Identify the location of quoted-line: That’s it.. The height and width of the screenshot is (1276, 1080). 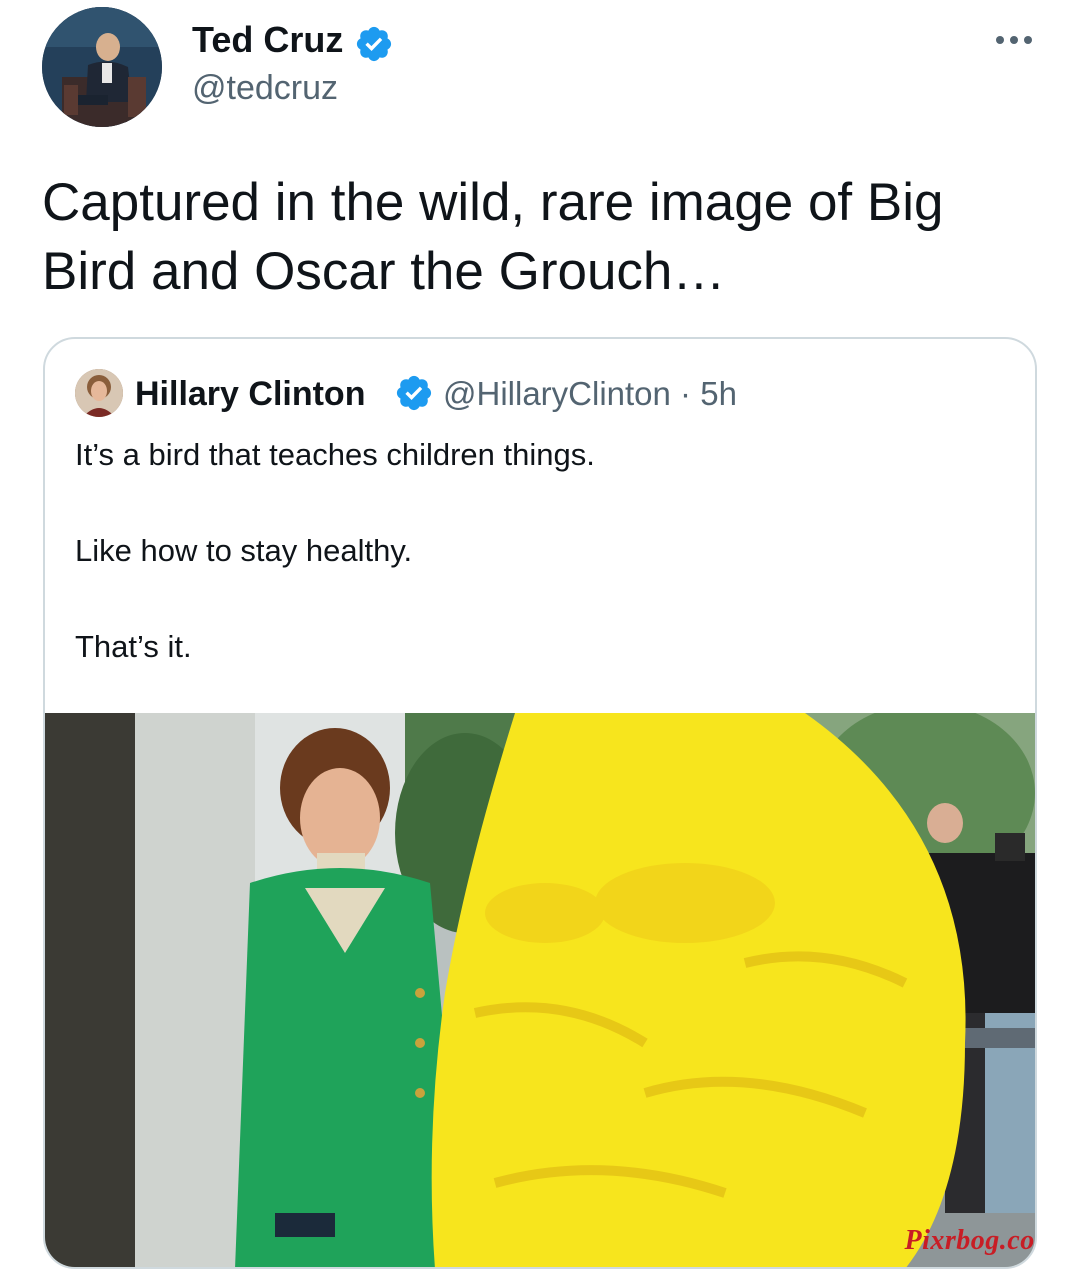
(133, 646).